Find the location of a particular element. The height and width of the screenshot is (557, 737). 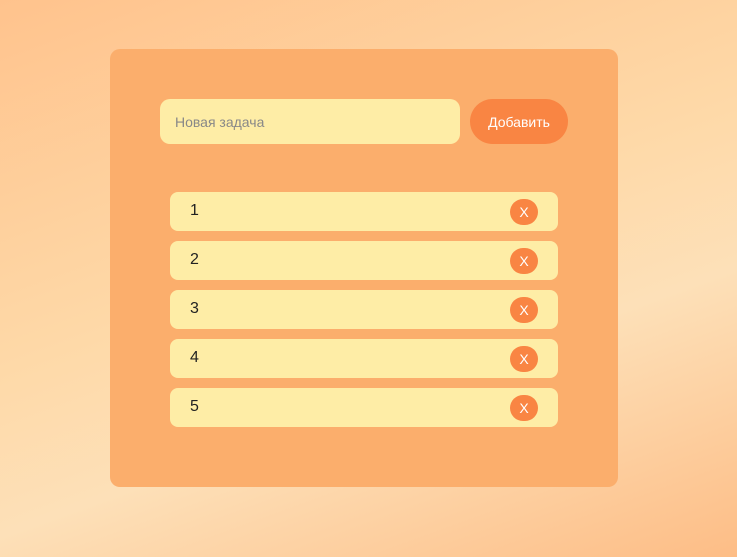

task-item: 5 X is located at coordinates (364, 407).